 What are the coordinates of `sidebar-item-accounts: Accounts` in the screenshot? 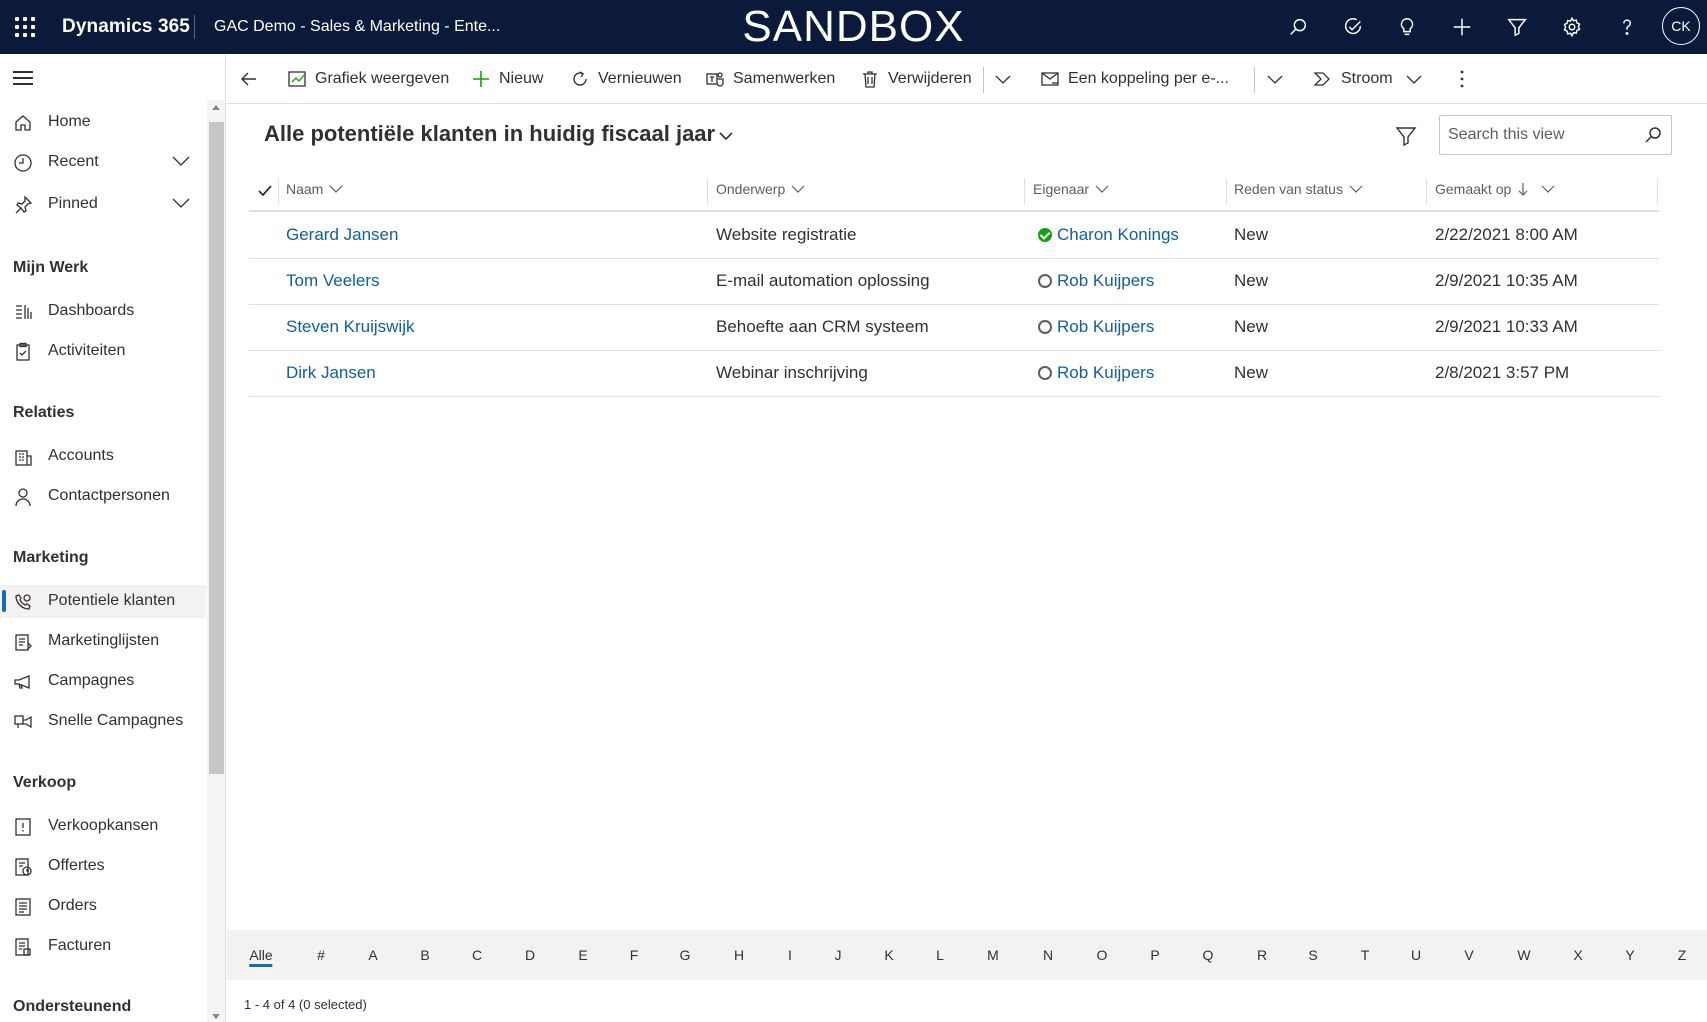 It's located at (103, 456).